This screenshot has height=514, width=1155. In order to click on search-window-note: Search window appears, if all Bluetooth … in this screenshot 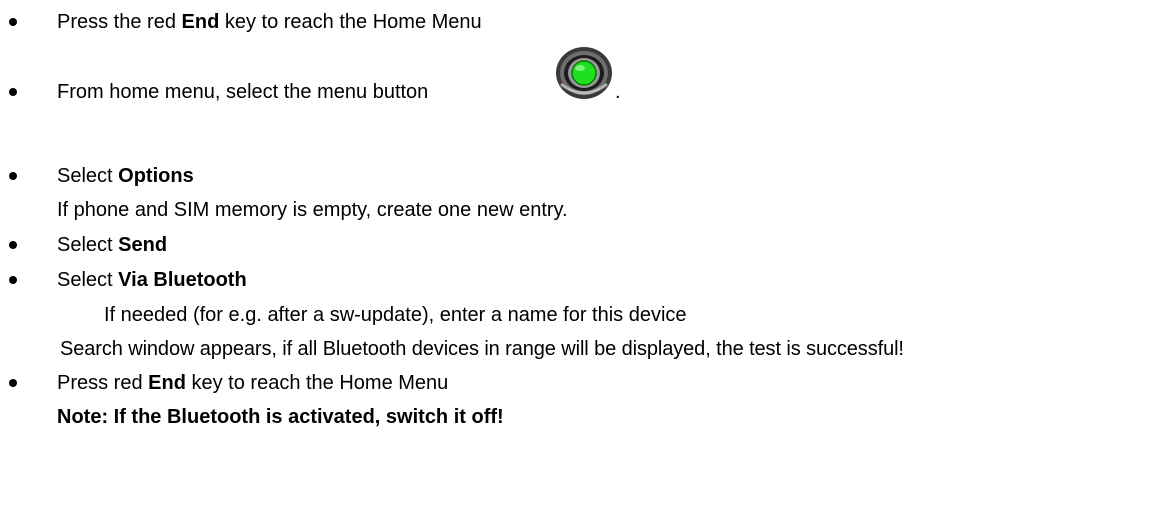, I will do `click(482, 349)`.